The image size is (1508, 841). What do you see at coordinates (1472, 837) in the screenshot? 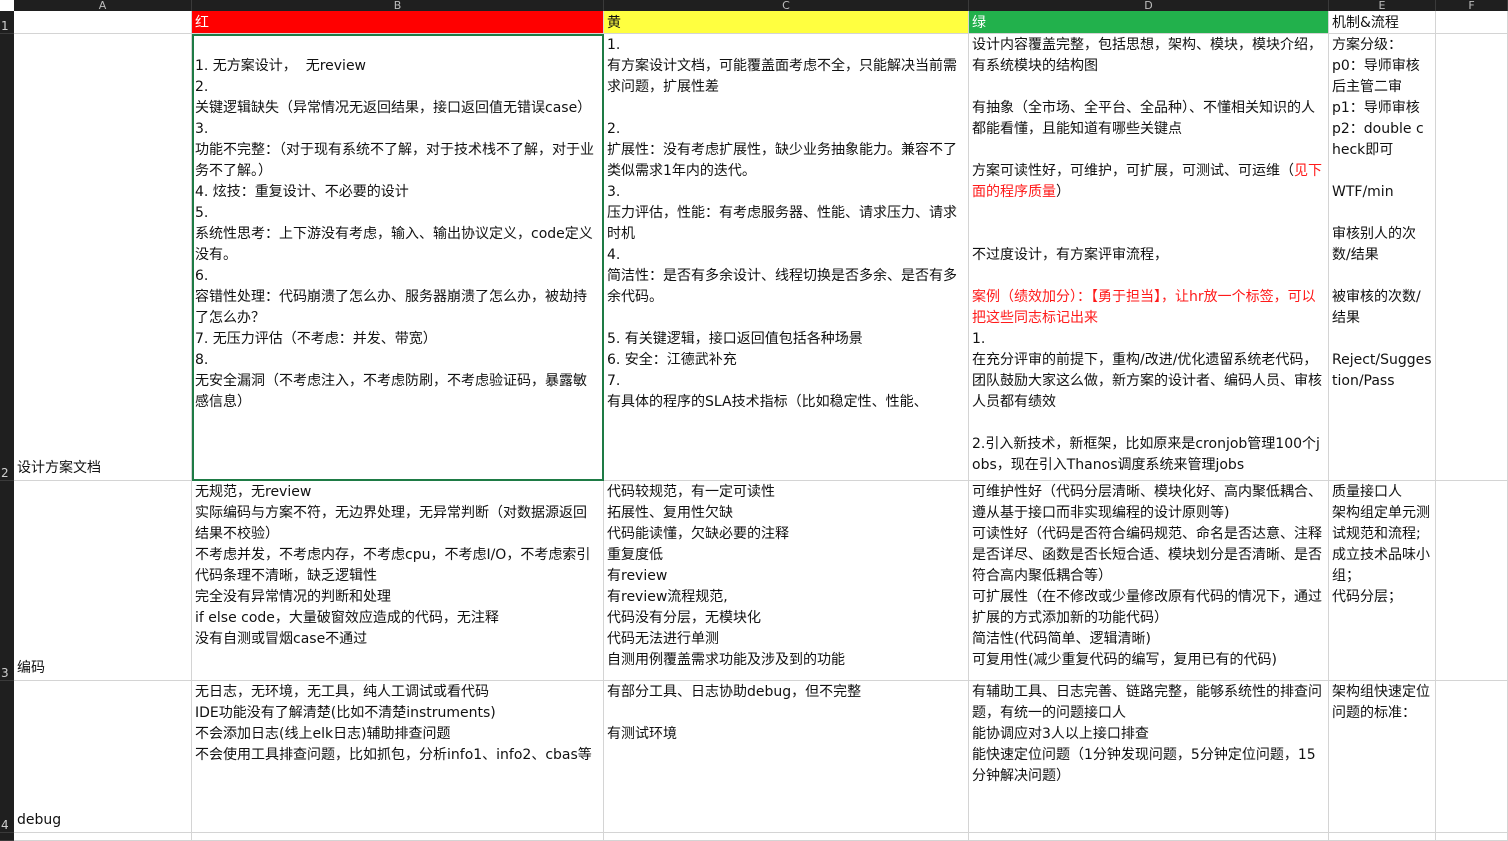
I see `cell-f5` at bounding box center [1472, 837].